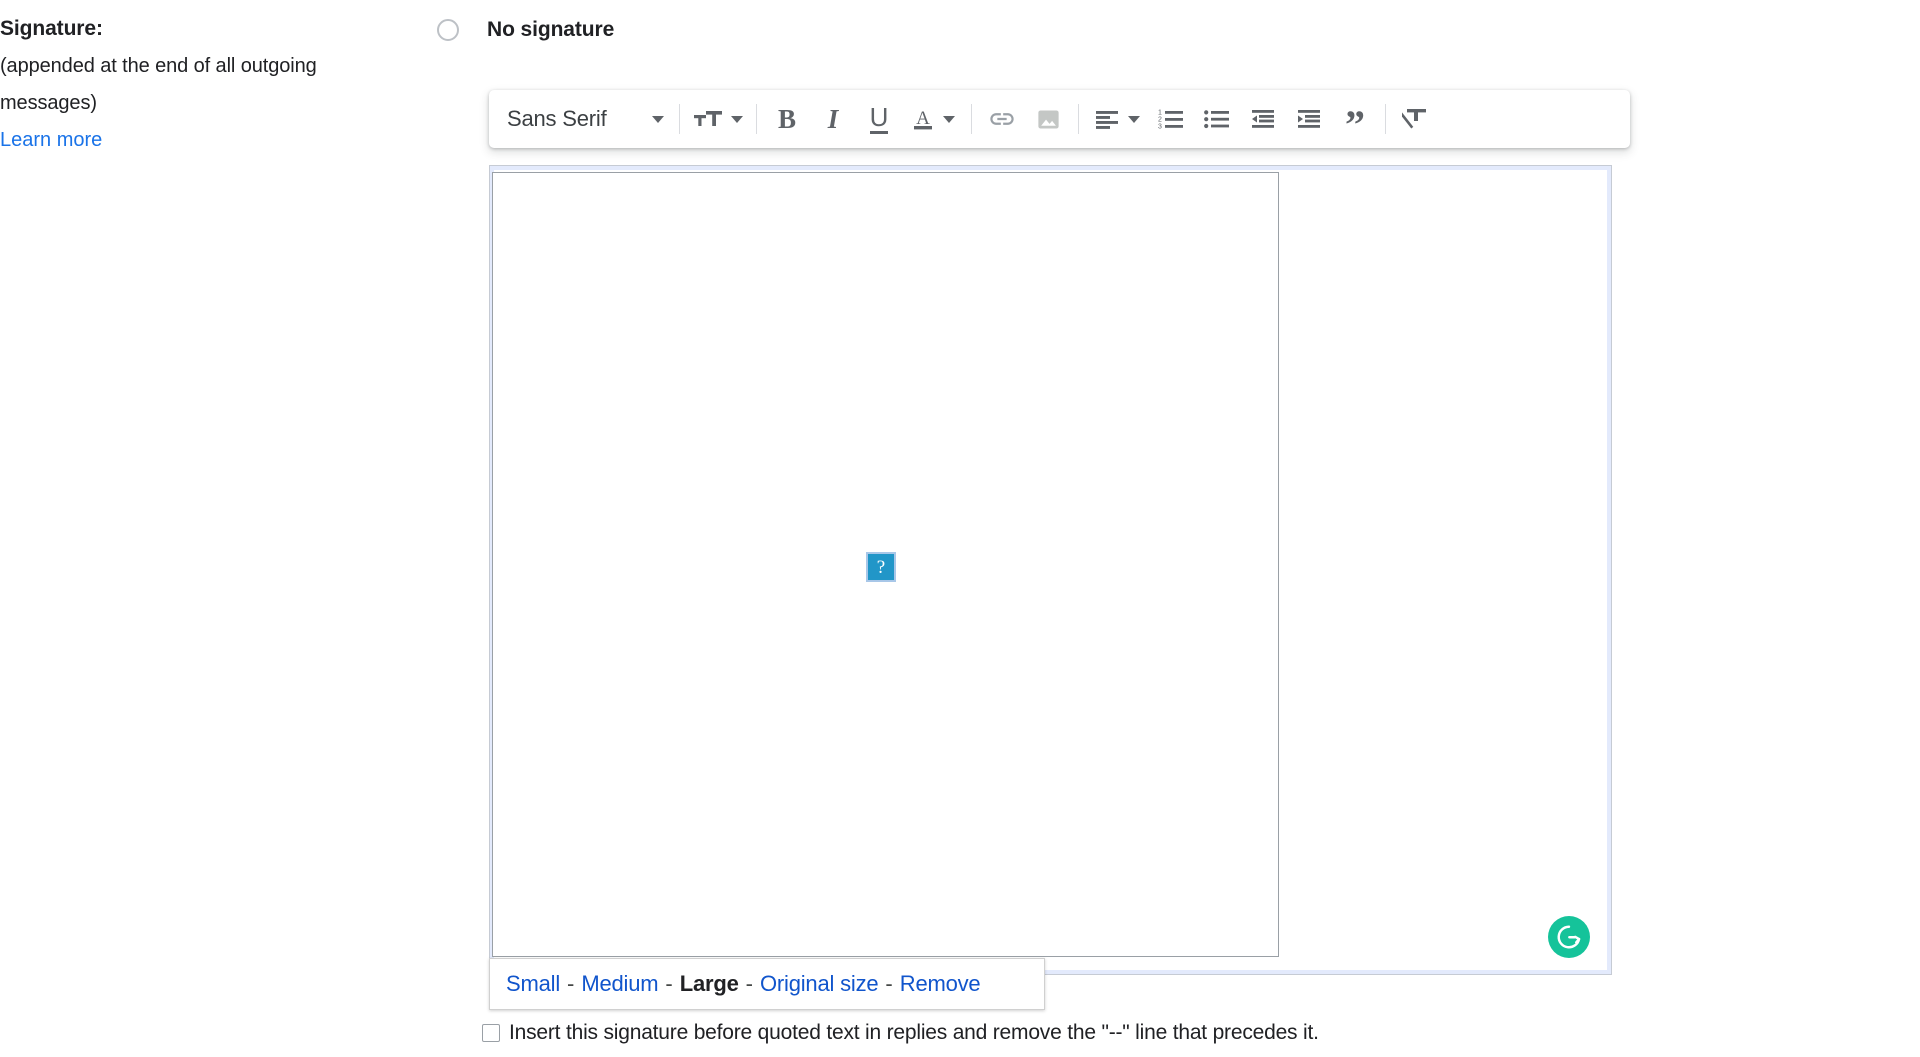 This screenshot has height=1057, width=1920. I want to click on broken-image-placeholder-icon: ?, so click(881, 567).